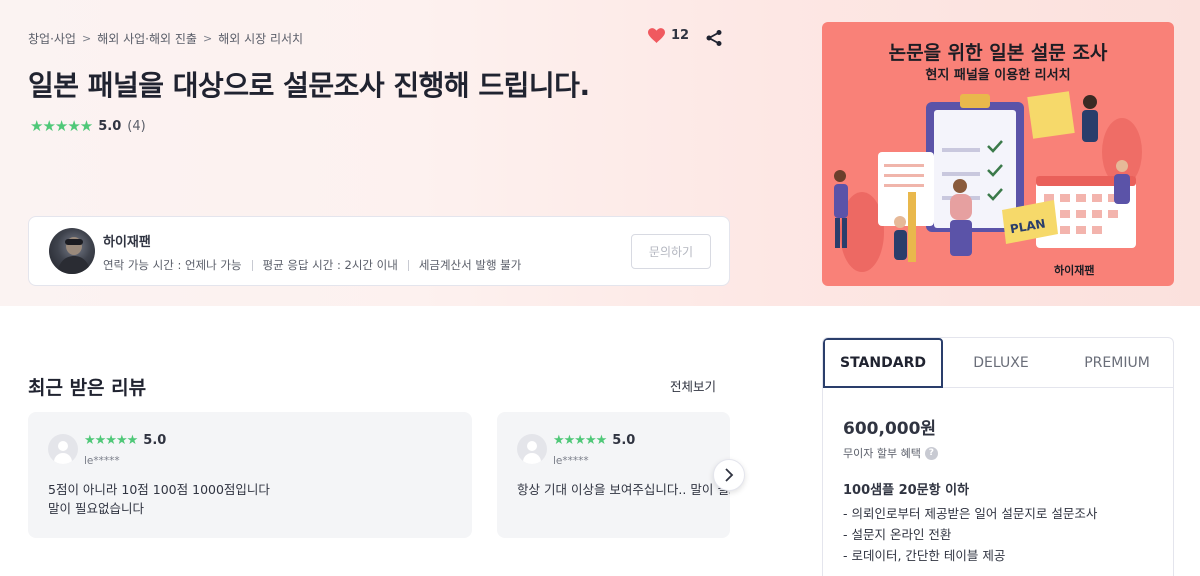 The width and height of the screenshot is (1200, 576). Describe the element at coordinates (470, 265) in the screenshot. I see `tax-invoice-info: 세금계산서 발행 불가` at that location.